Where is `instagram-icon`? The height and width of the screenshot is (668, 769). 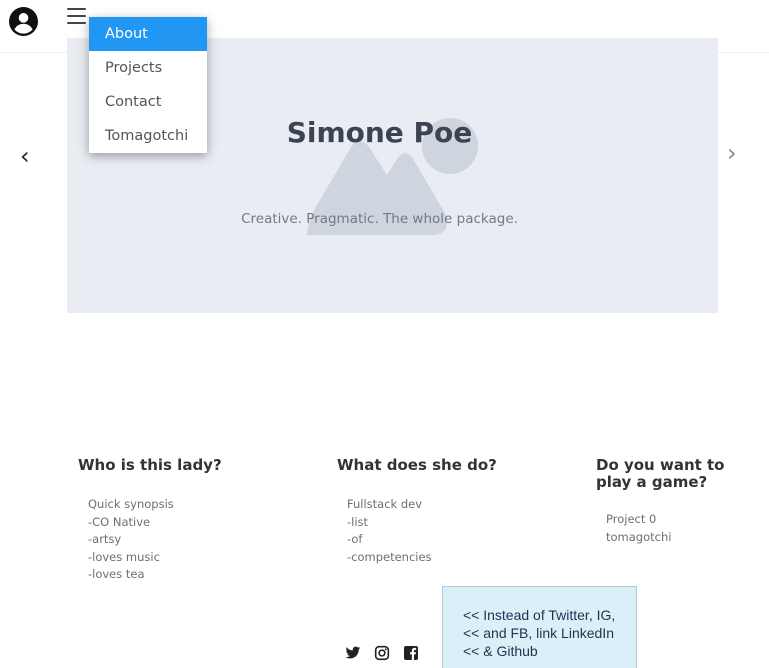
instagram-icon is located at coordinates (382, 653).